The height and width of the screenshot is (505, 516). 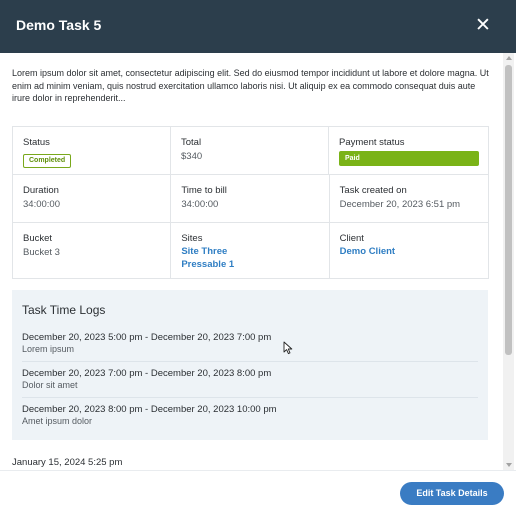 I want to click on close-icon: ✕, so click(x=483, y=26).